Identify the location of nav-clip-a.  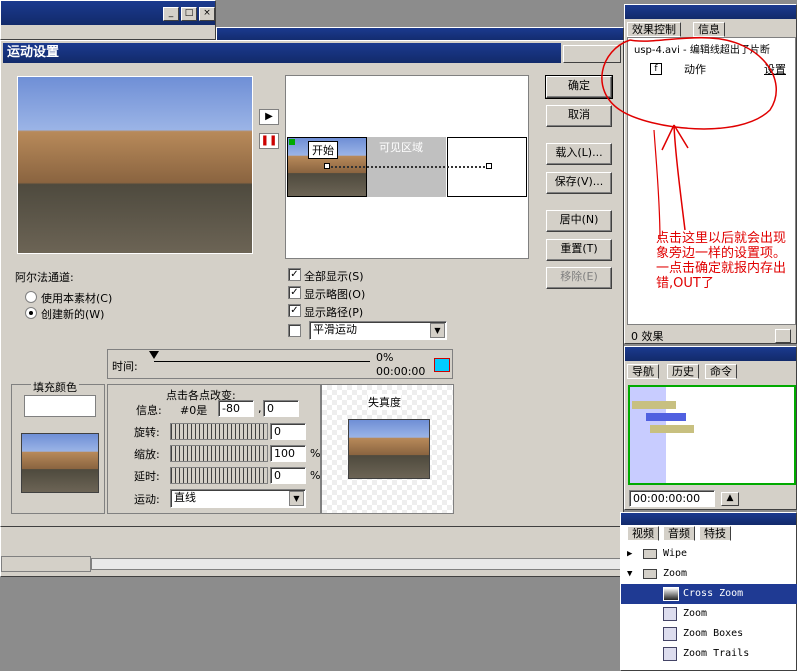
(654, 405).